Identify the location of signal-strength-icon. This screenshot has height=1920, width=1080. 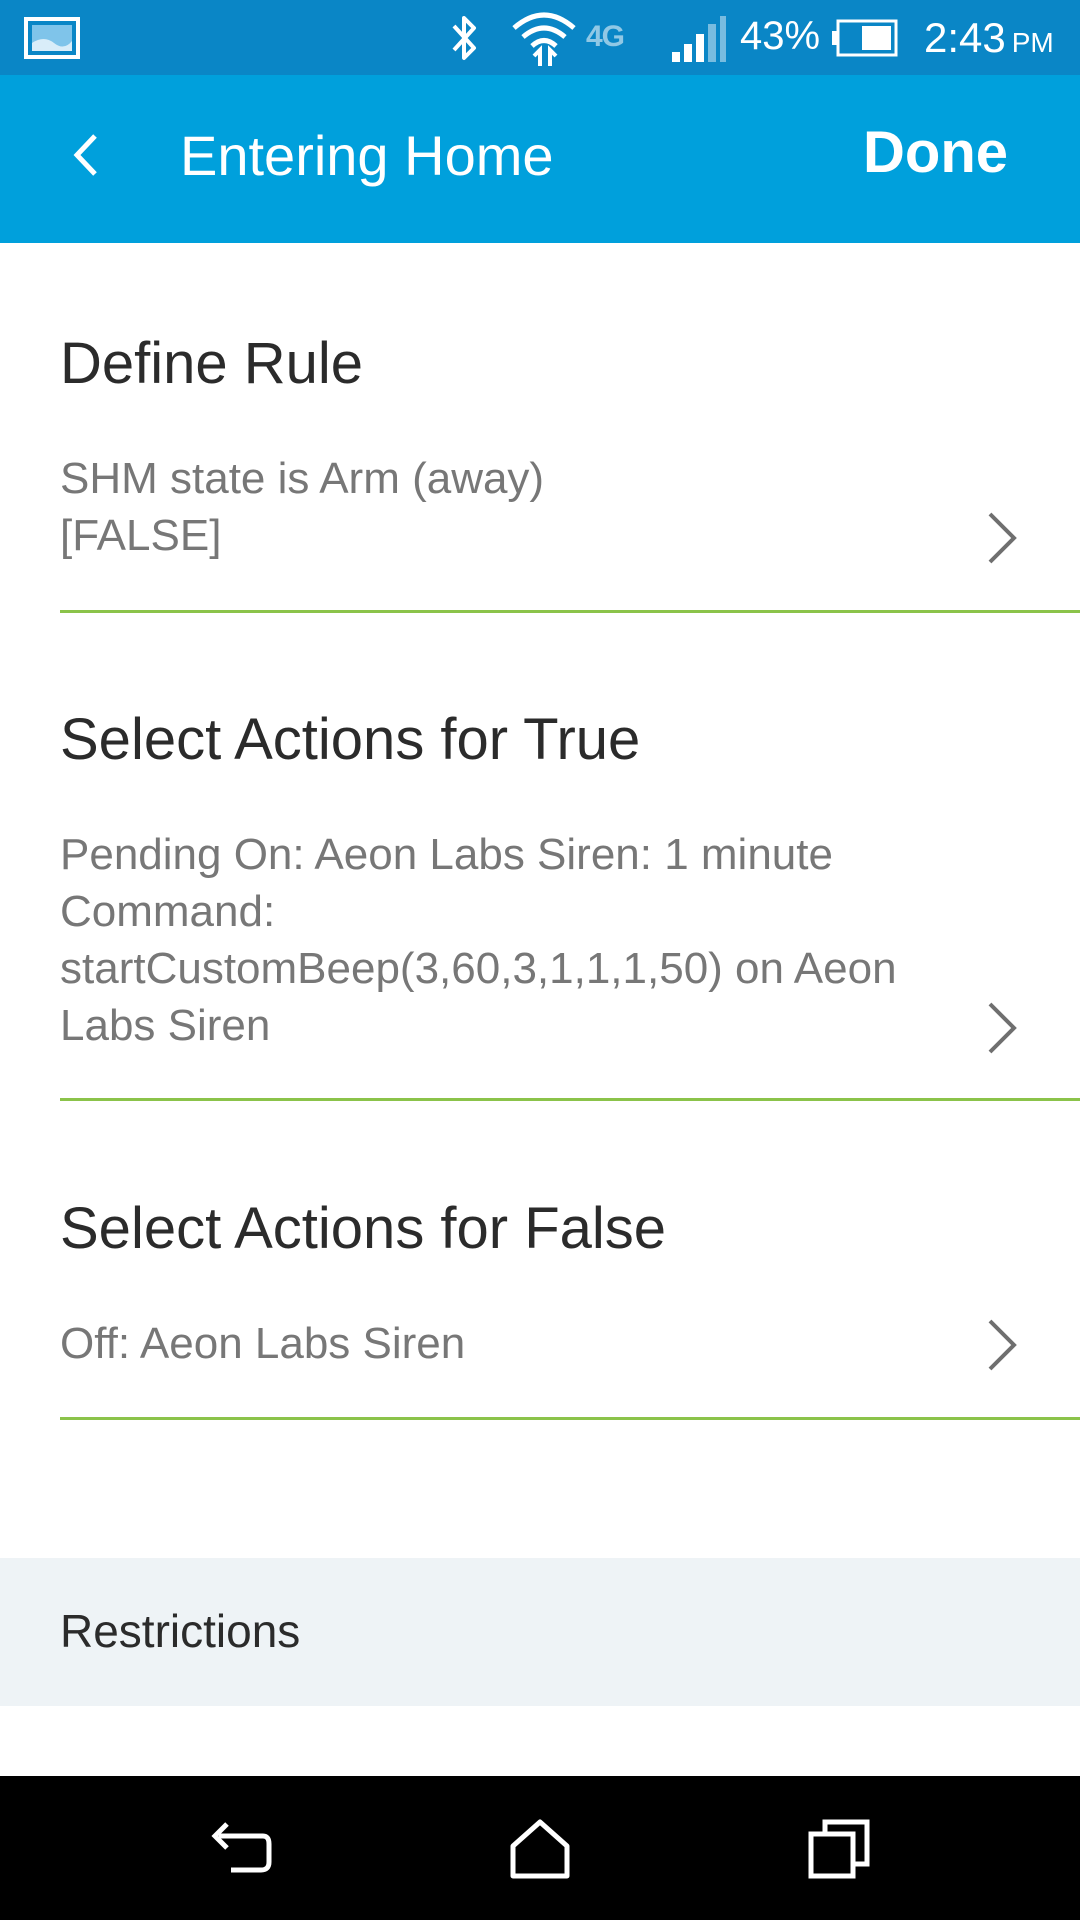
(699, 39).